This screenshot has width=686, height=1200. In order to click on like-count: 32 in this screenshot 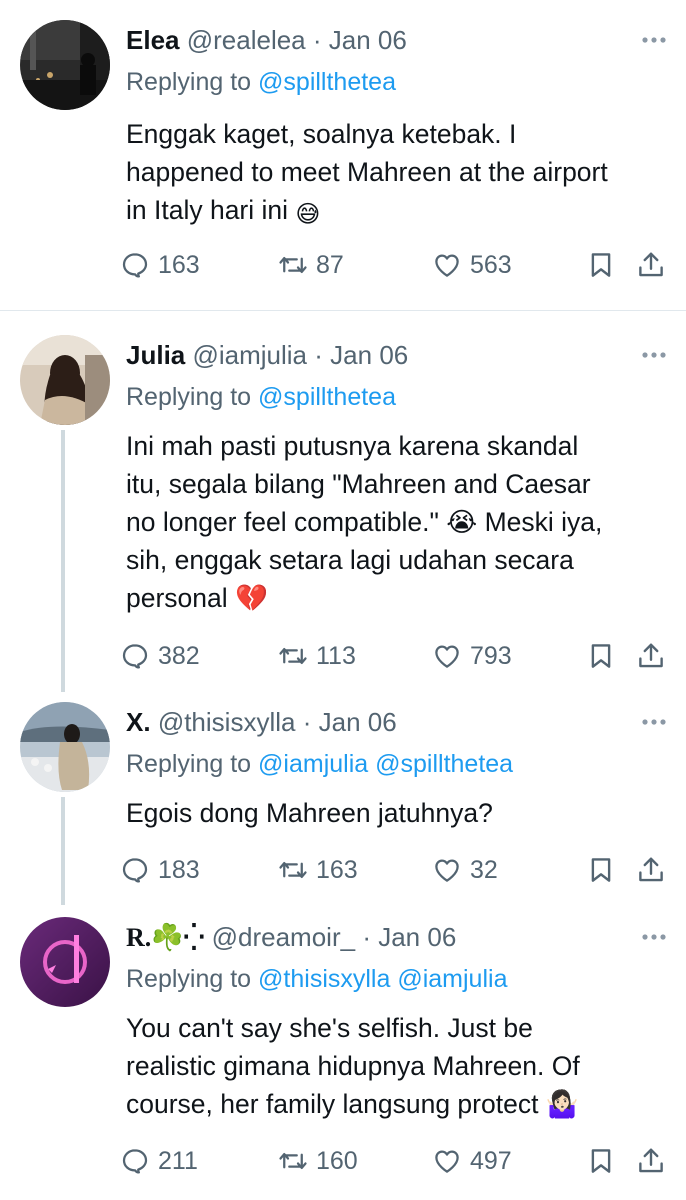, I will do `click(484, 869)`.